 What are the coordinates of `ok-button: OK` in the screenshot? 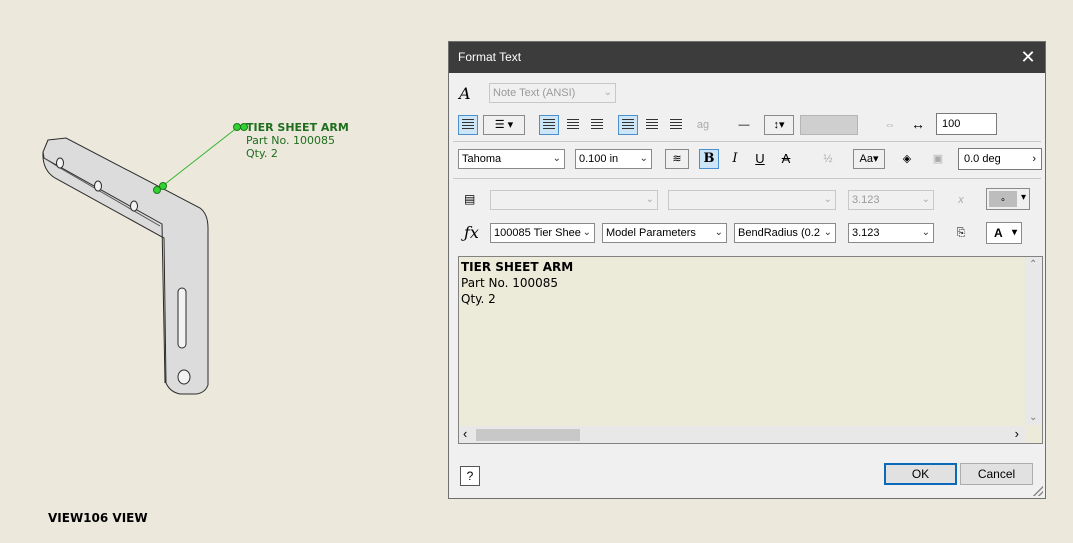 It's located at (920, 474).